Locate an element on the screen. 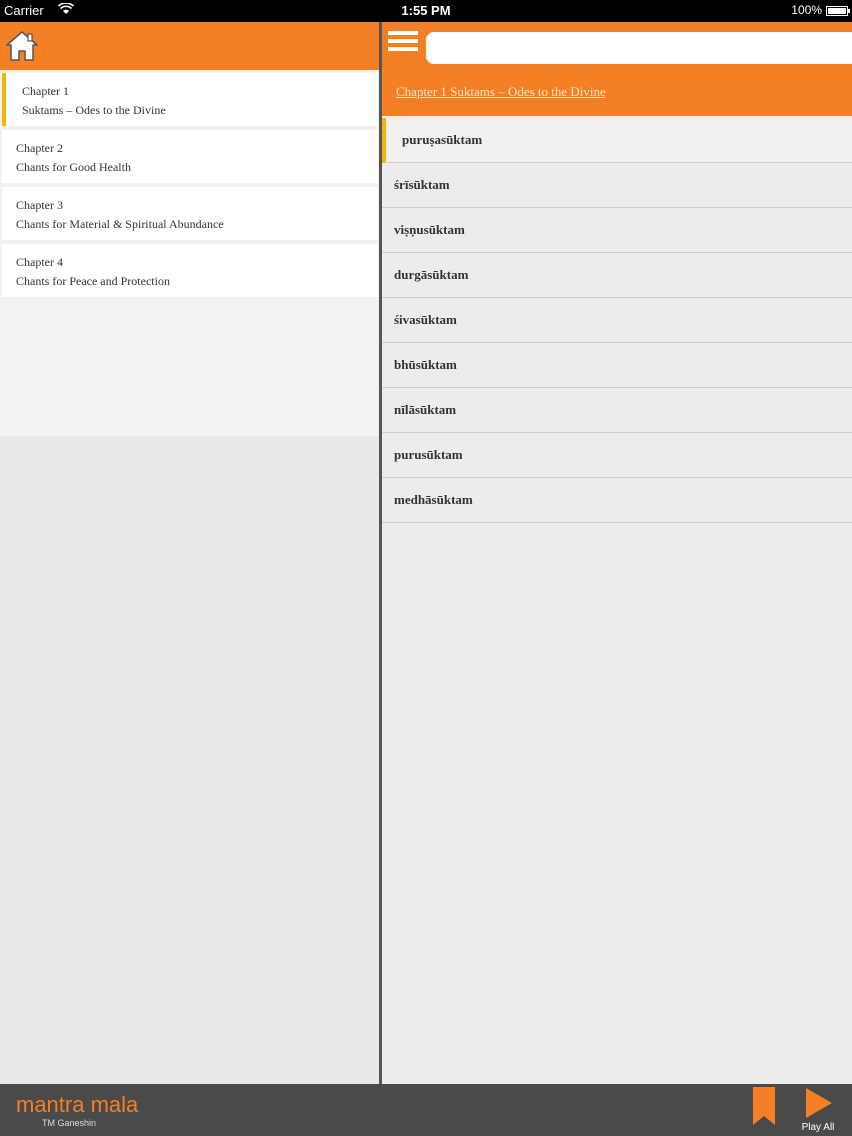 Image resolution: width=852 pixels, height=1136 pixels. menu-button is located at coordinates (403, 46).